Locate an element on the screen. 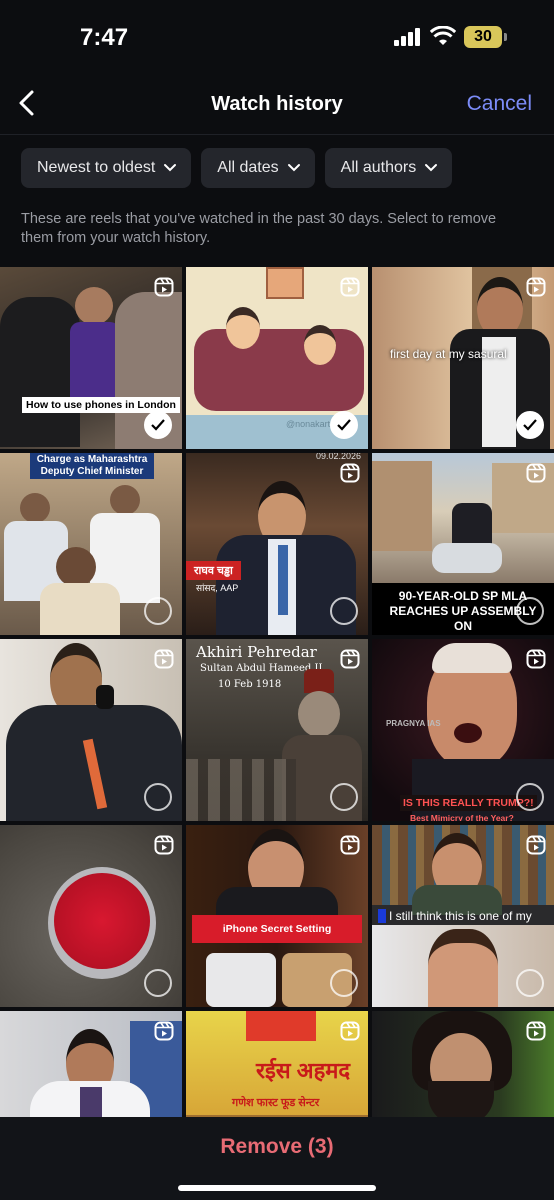  sort-order-dropdown: Newest to oldest is located at coordinates (106, 168).